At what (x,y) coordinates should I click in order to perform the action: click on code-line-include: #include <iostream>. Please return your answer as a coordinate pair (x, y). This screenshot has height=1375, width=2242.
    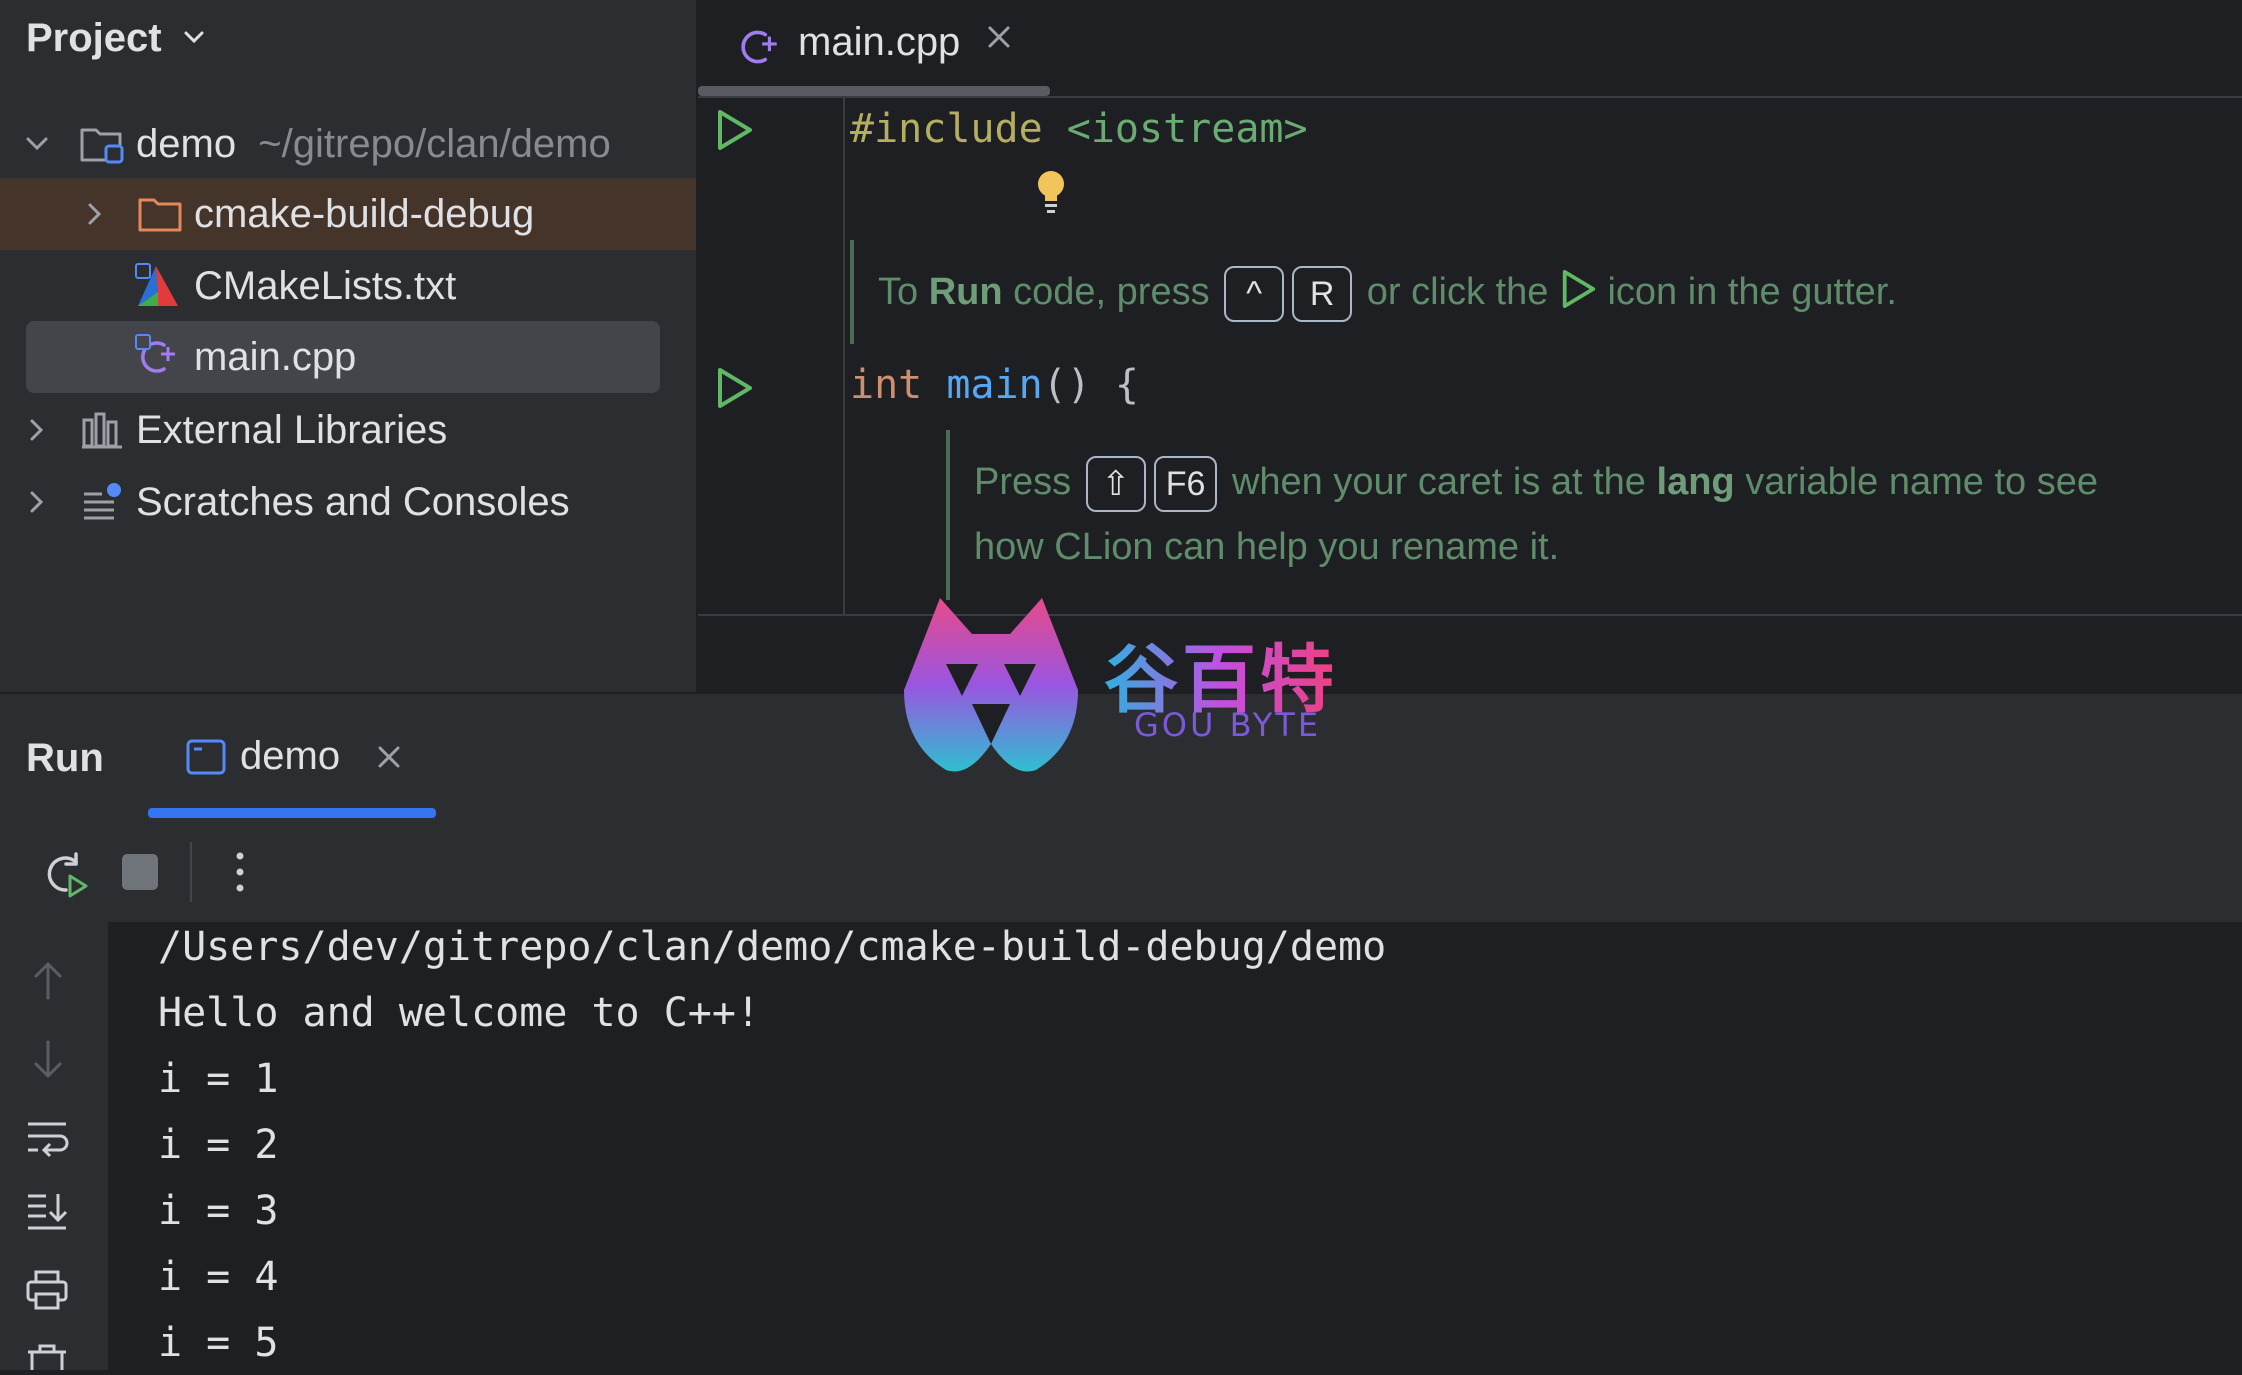
    Looking at the image, I should click on (1079, 129).